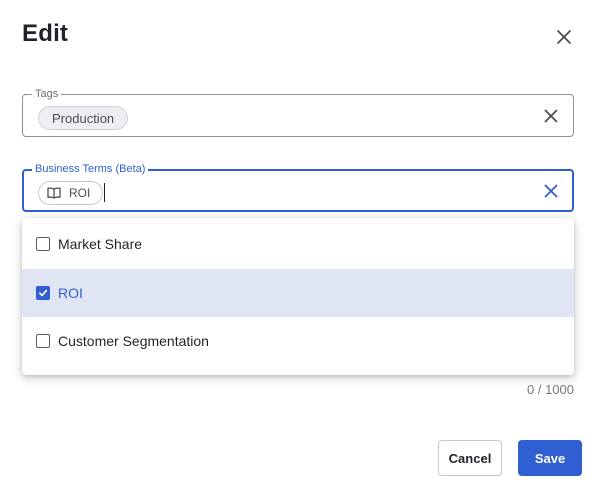 The height and width of the screenshot is (495, 596). Describe the element at coordinates (80, 193) in the screenshot. I see `term-chip-label: ROI` at that location.